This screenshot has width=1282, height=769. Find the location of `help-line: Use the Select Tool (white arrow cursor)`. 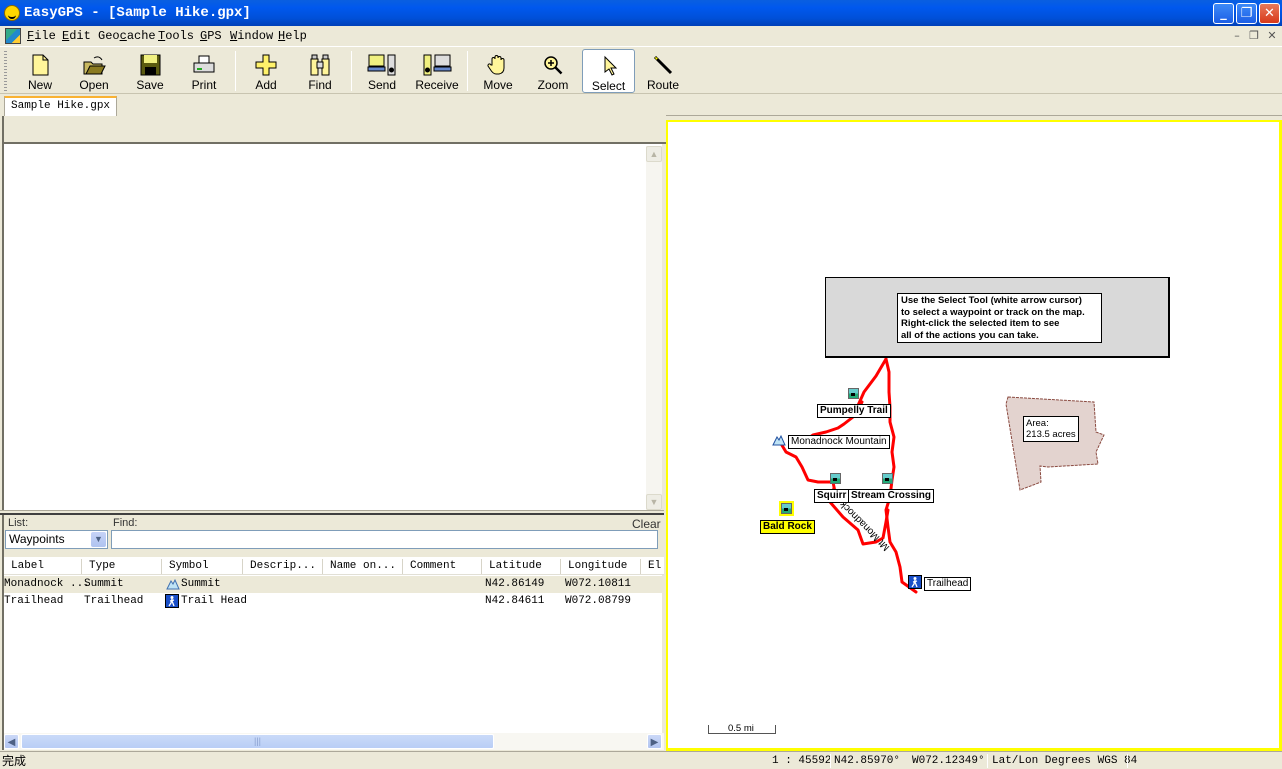

help-line: Use the Select Tool (white arrow cursor) is located at coordinates (991, 300).